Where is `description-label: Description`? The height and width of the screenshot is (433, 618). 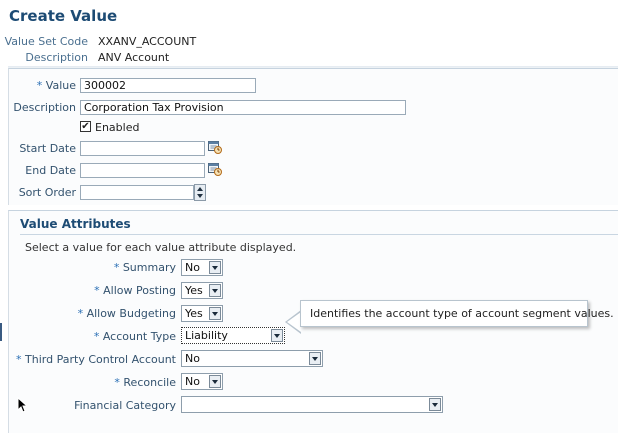
description-label: Description is located at coordinates (44, 107).